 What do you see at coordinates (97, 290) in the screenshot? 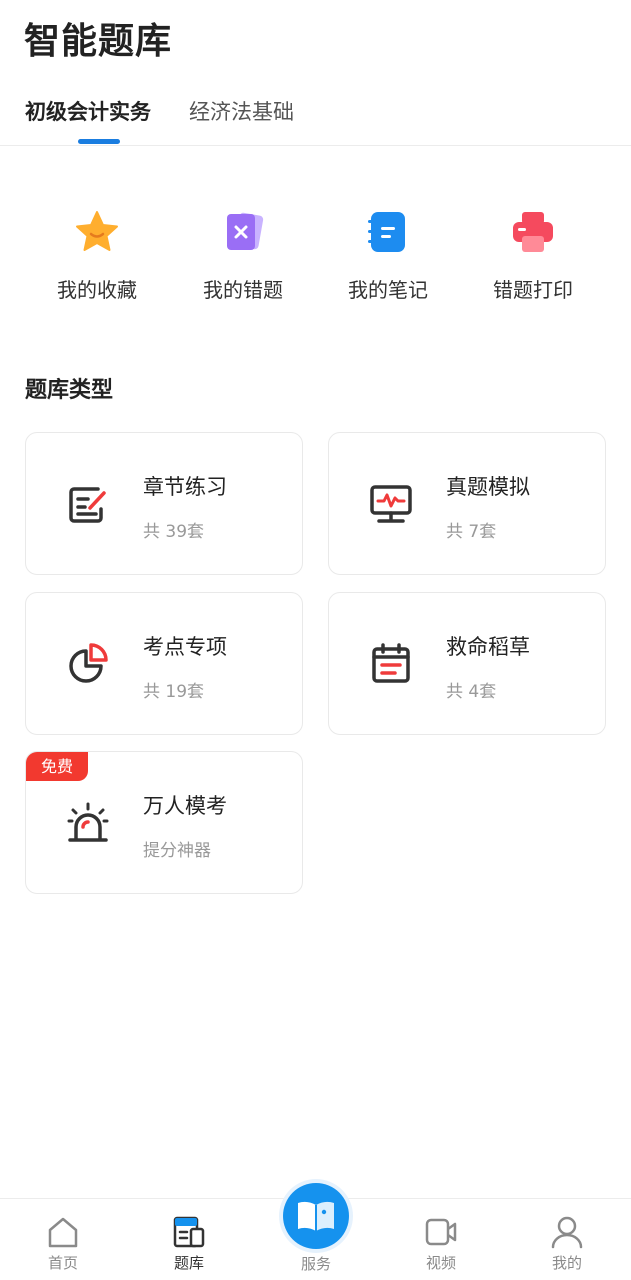
I see `quick-action-label: 我的收藏` at bounding box center [97, 290].